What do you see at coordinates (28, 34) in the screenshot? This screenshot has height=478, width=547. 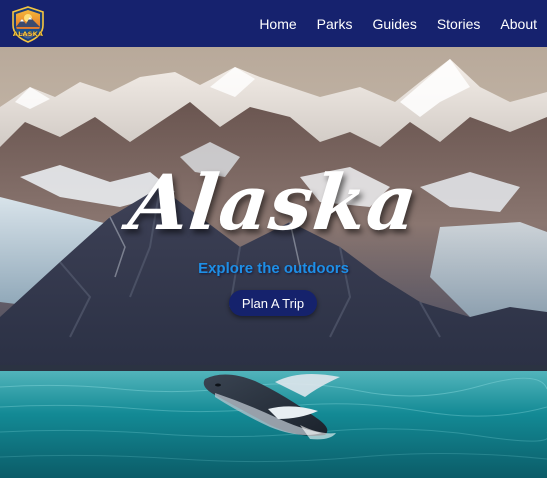 I see `logo-text: ALASKA` at bounding box center [28, 34].